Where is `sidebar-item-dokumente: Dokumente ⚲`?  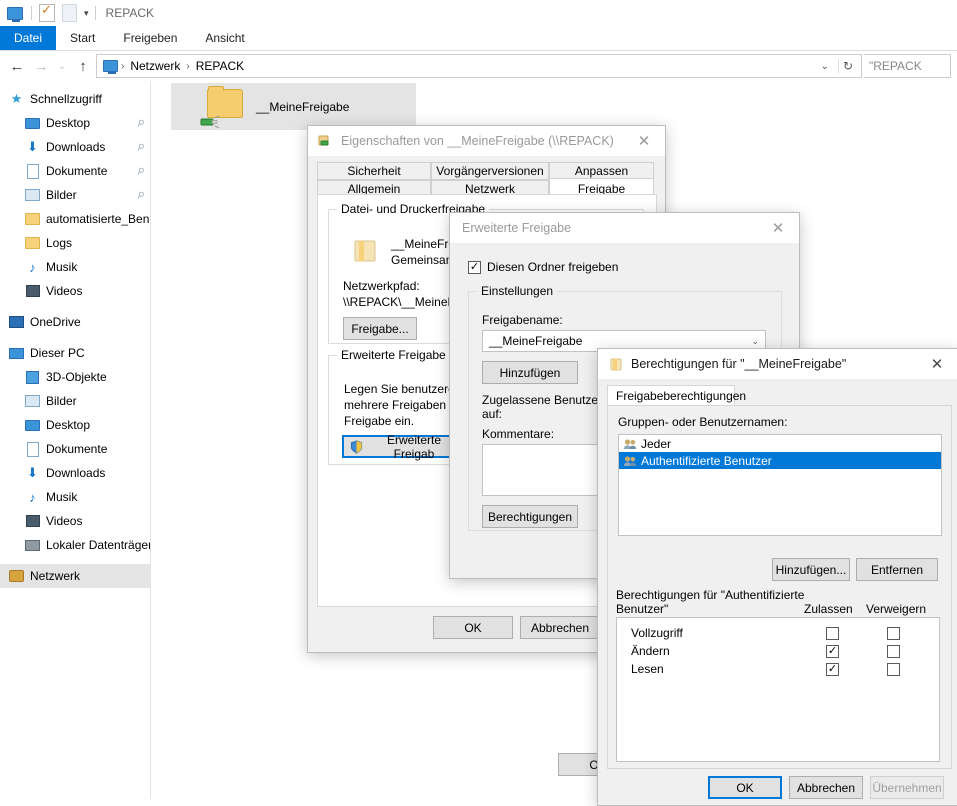
sidebar-item-dokumente: Dokumente ⚲ is located at coordinates (75, 171).